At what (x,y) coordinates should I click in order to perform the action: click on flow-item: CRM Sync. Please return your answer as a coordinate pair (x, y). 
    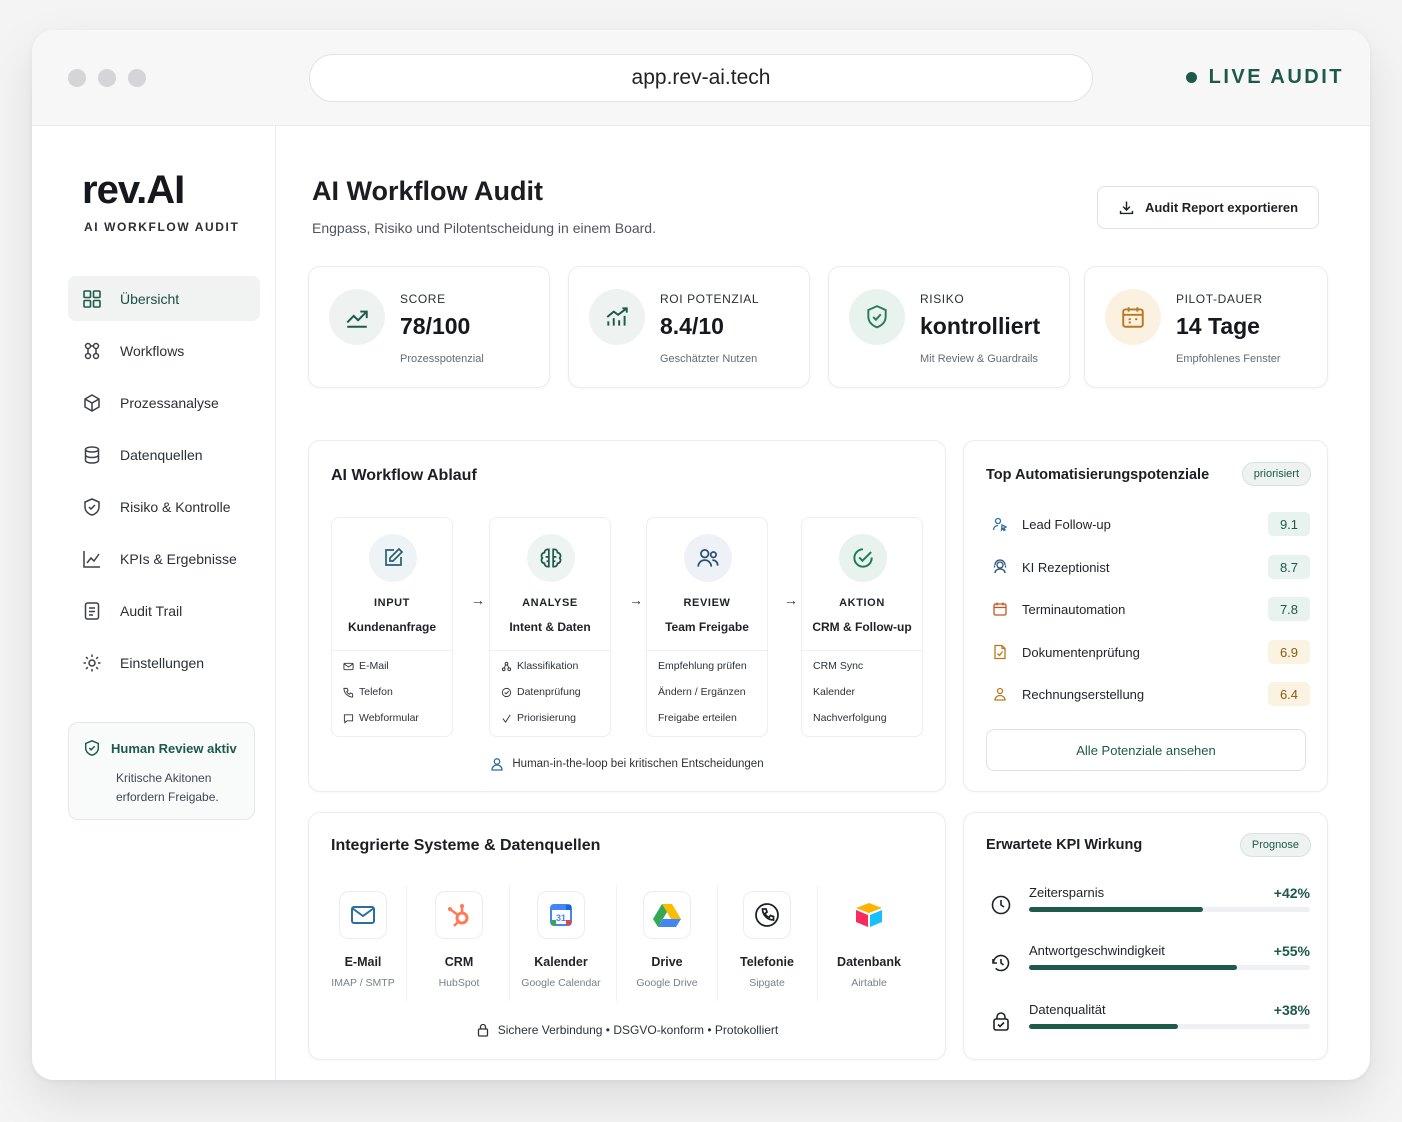
    Looking at the image, I should click on (838, 666).